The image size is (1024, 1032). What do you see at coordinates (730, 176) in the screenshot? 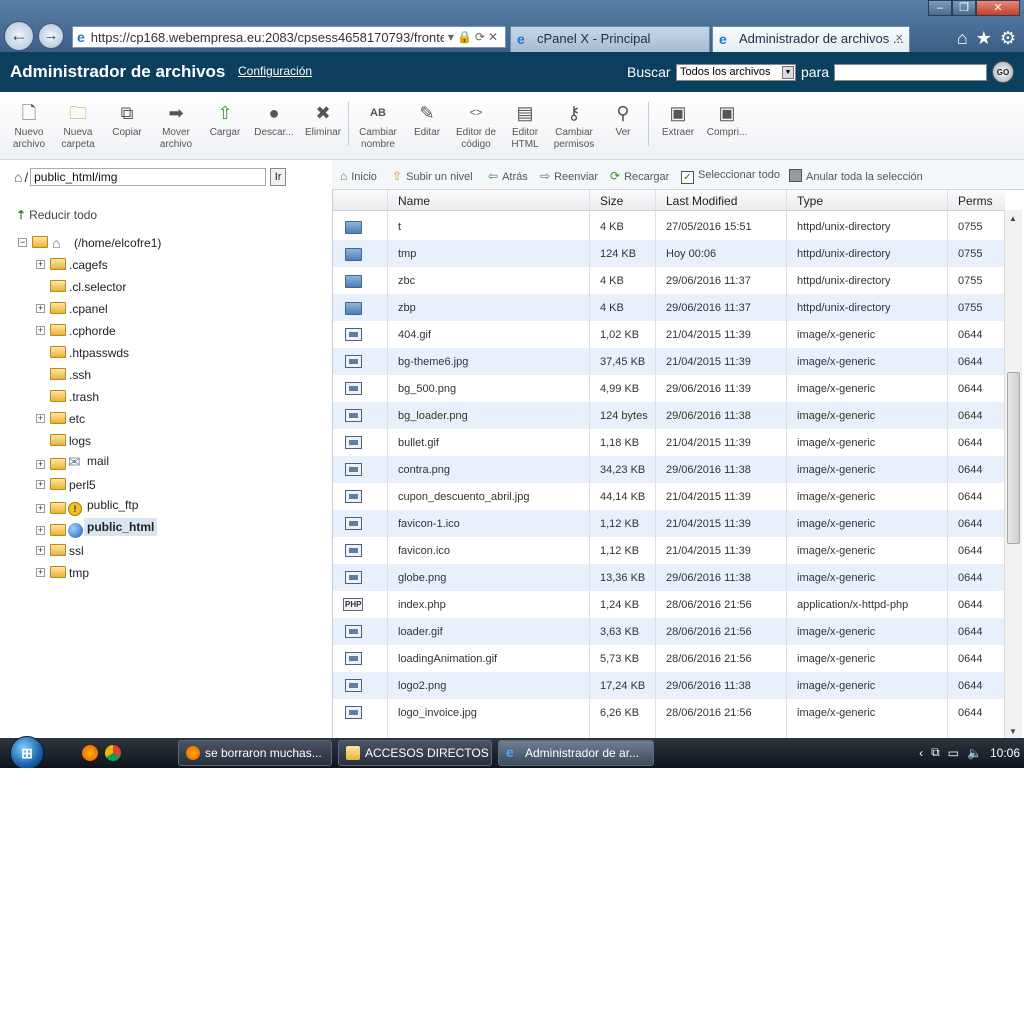
I see `select-all-action: ✓ Seleccionar todo` at bounding box center [730, 176].